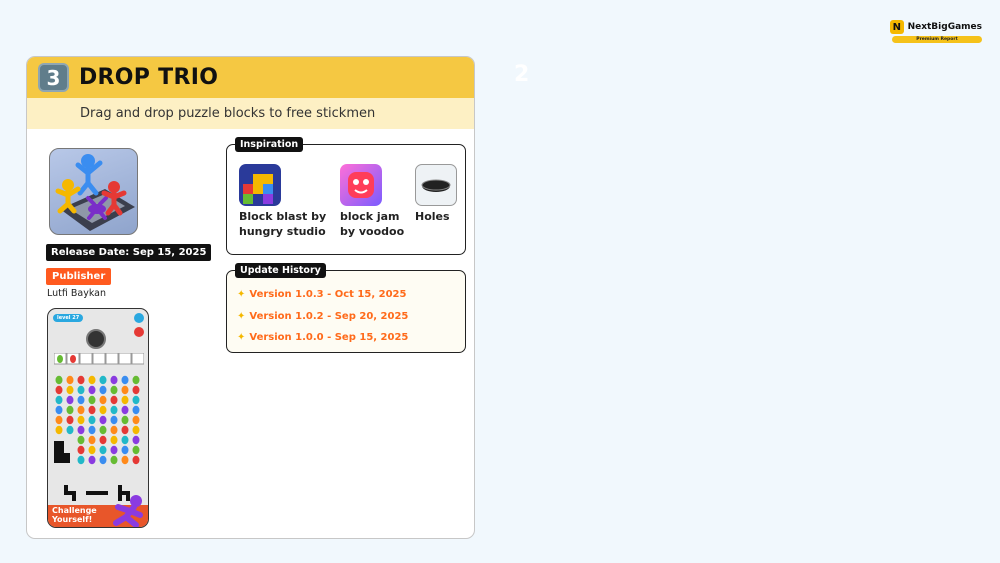 The width and height of the screenshot is (1000, 563). Describe the element at coordinates (260, 185) in the screenshot. I see `block-blast-icon` at that location.